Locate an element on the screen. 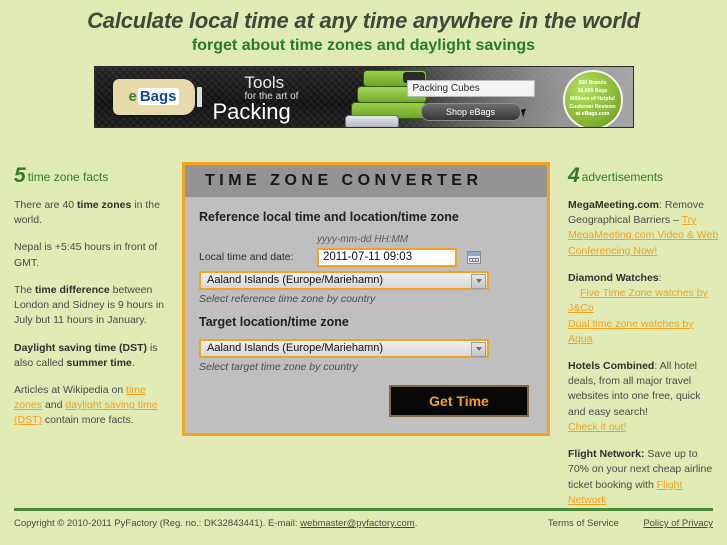 The width and height of the screenshot is (727, 545). ad-title: Hotels Combined is located at coordinates (611, 365).